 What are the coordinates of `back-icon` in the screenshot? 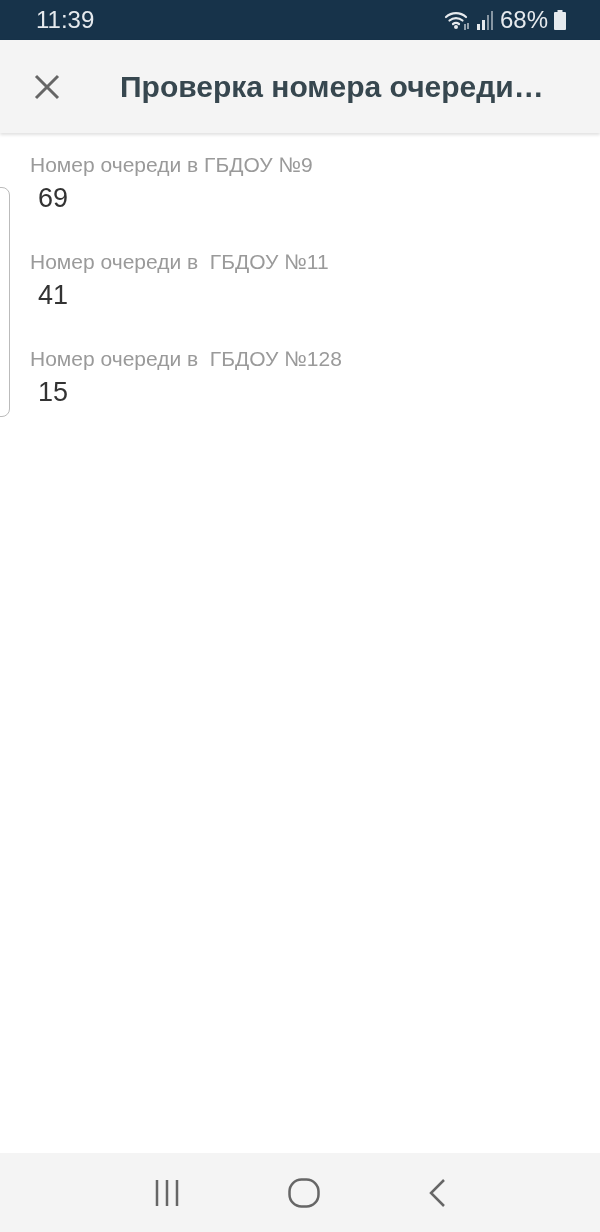 It's located at (437, 1192).